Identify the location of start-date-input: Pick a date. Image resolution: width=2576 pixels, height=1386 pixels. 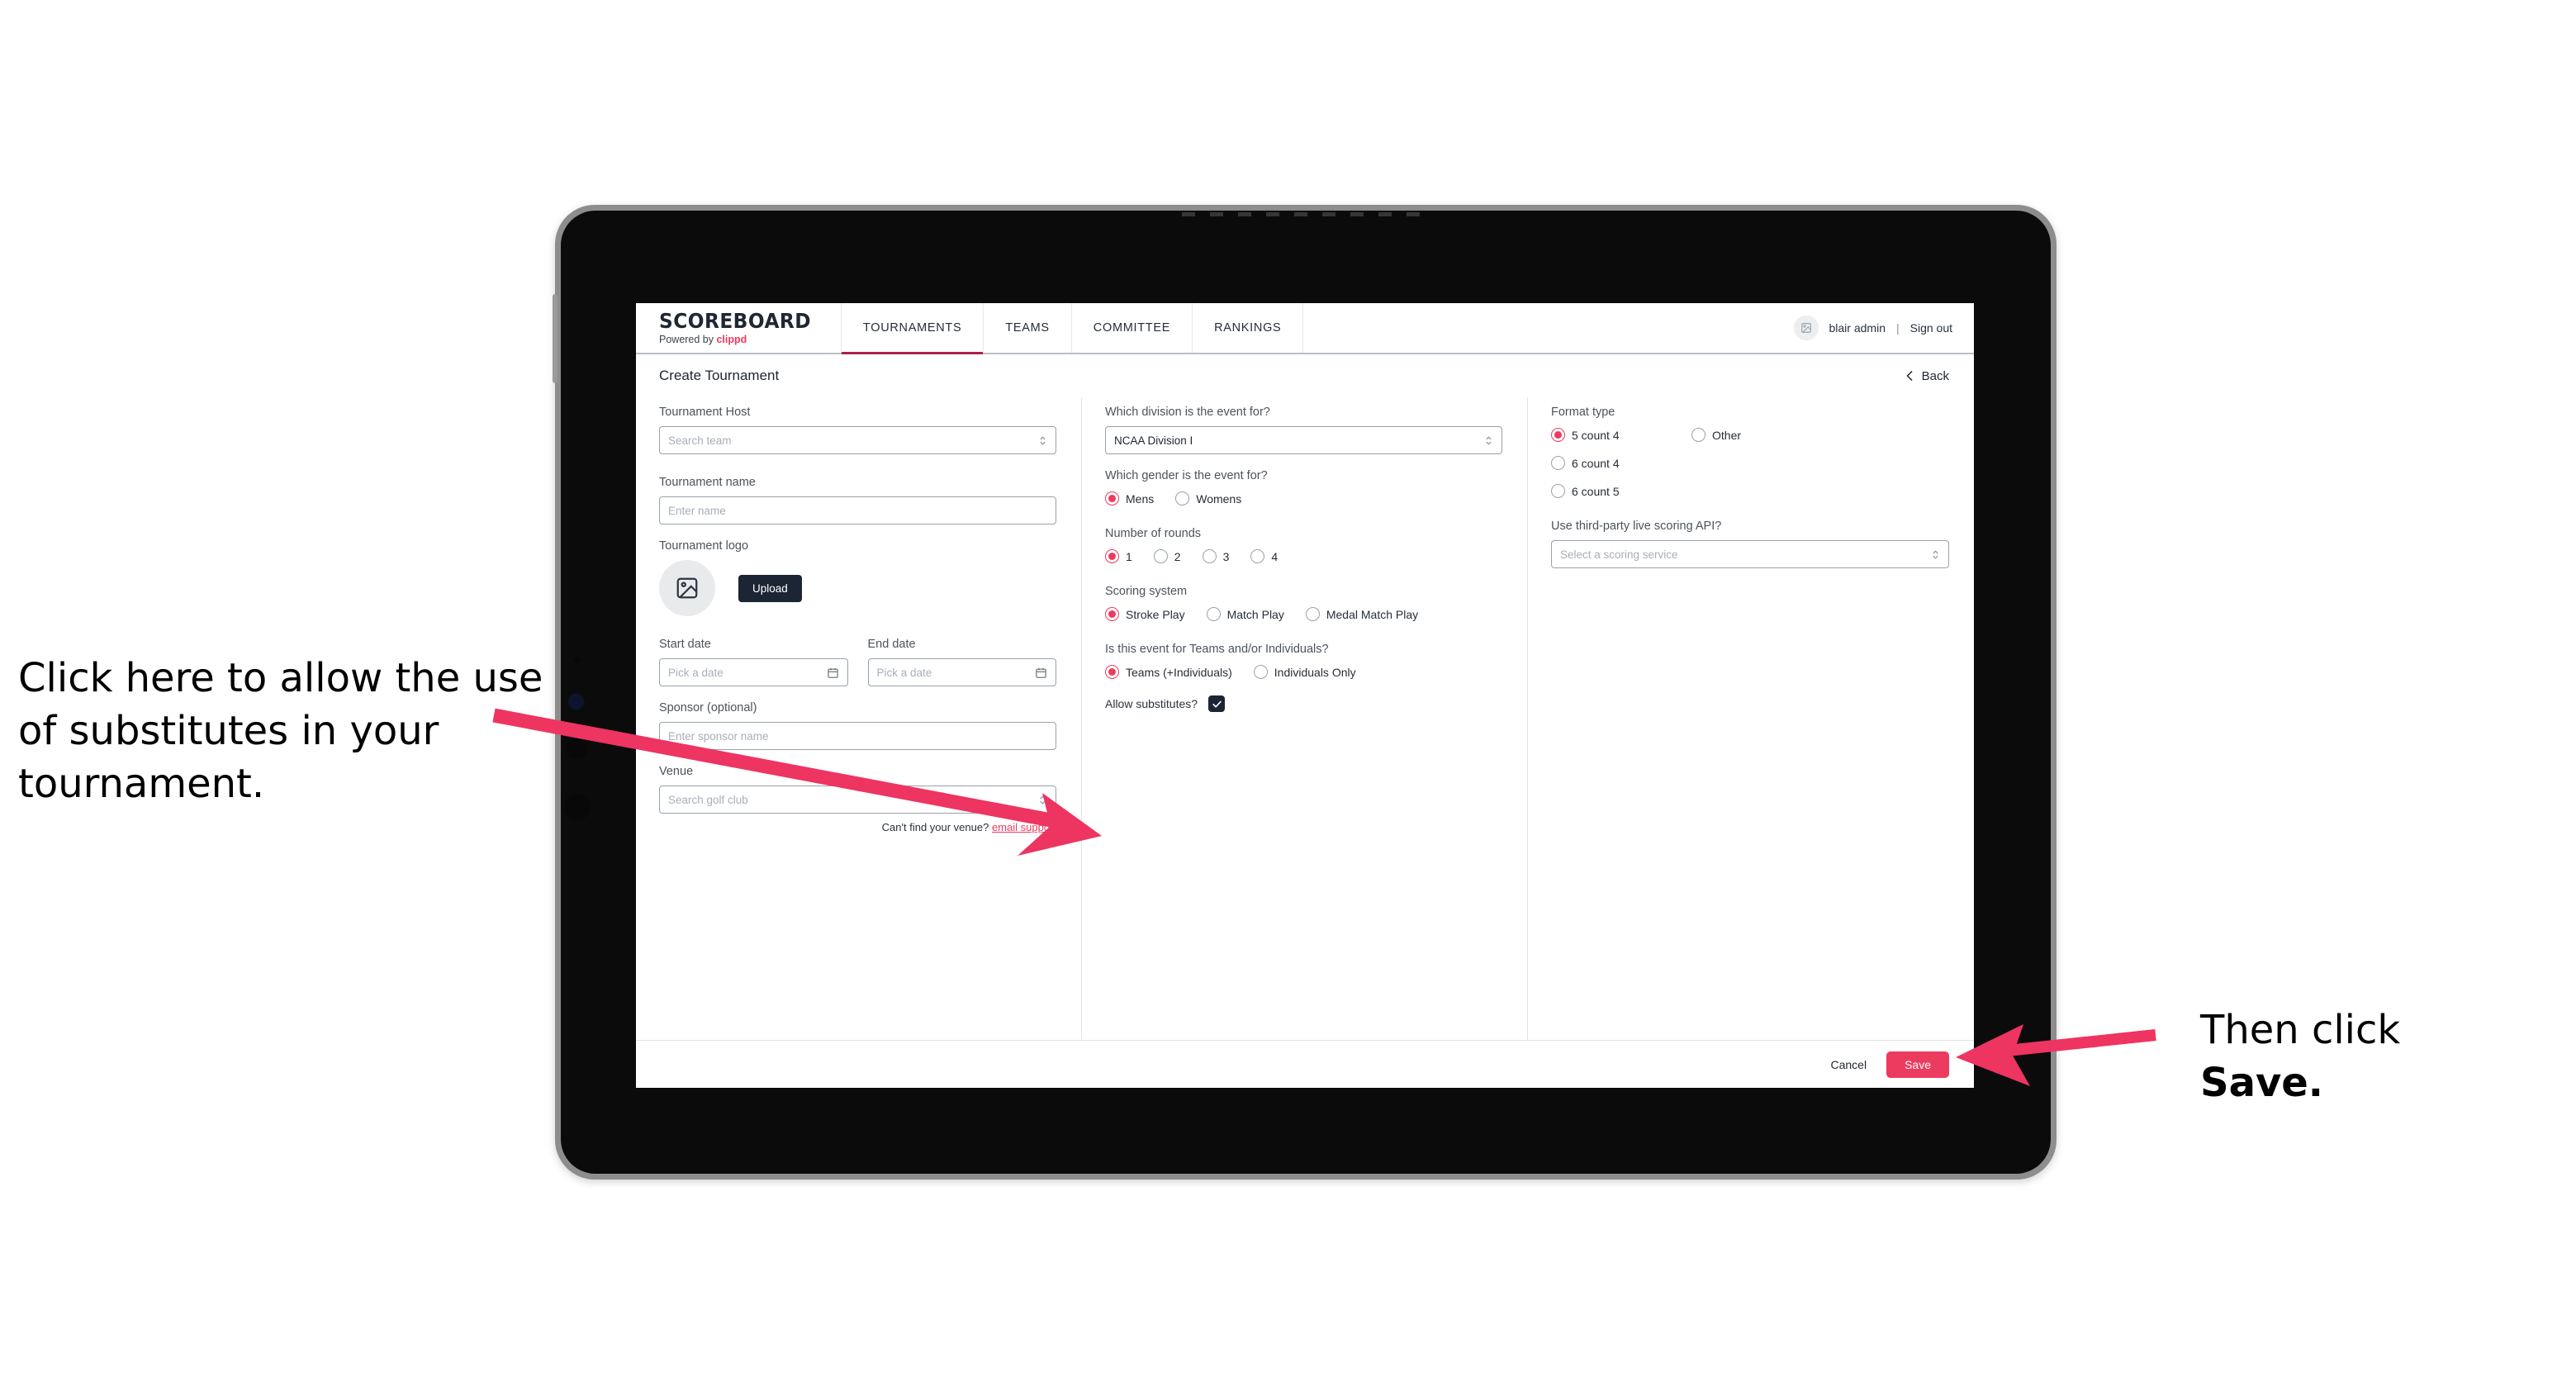
(753, 672).